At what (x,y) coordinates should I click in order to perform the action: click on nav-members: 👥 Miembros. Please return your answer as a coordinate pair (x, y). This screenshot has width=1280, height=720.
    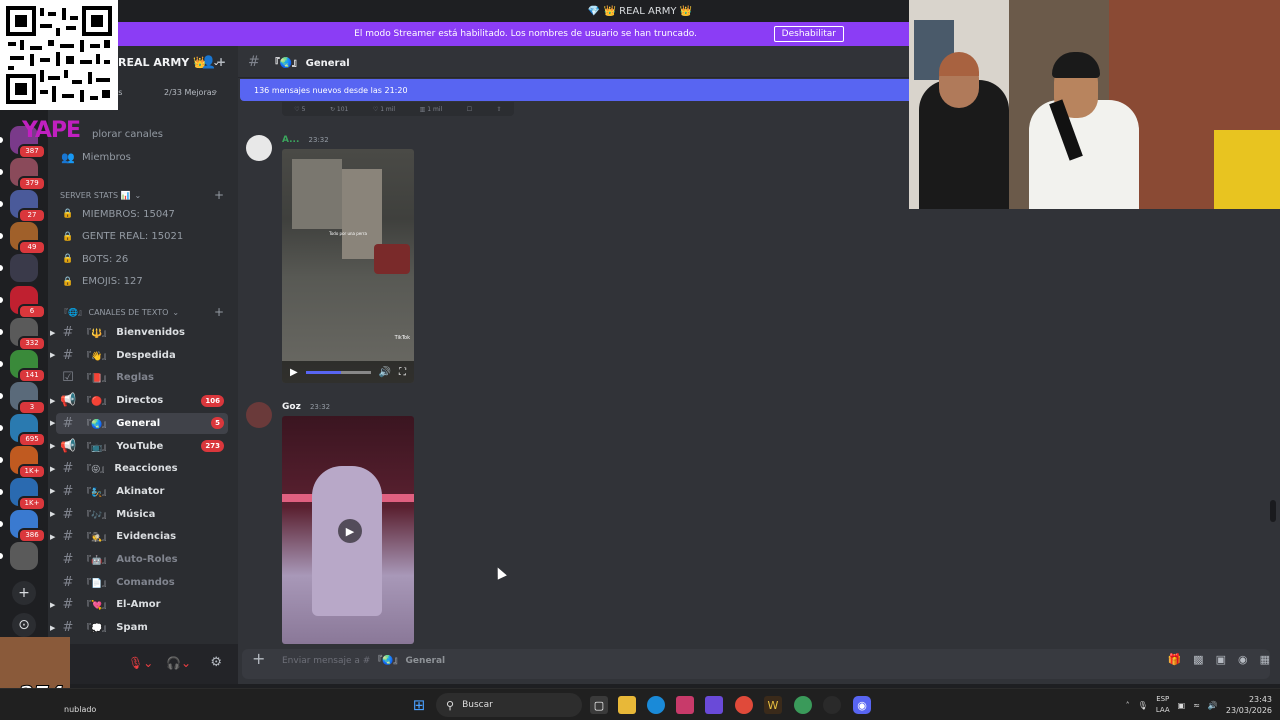
    Looking at the image, I should click on (93, 157).